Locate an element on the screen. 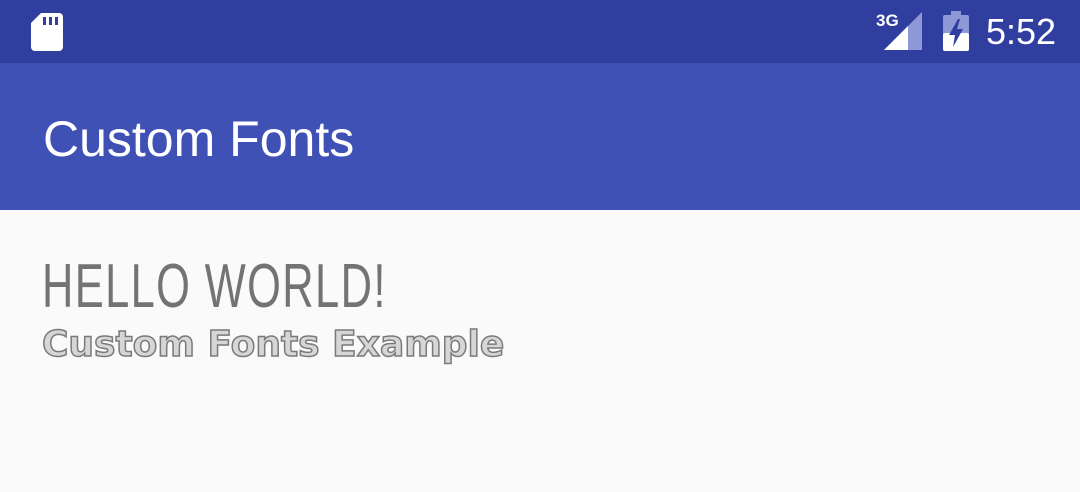 This screenshot has height=492, width=1080. app-title: Custom Fonts is located at coordinates (199, 139).